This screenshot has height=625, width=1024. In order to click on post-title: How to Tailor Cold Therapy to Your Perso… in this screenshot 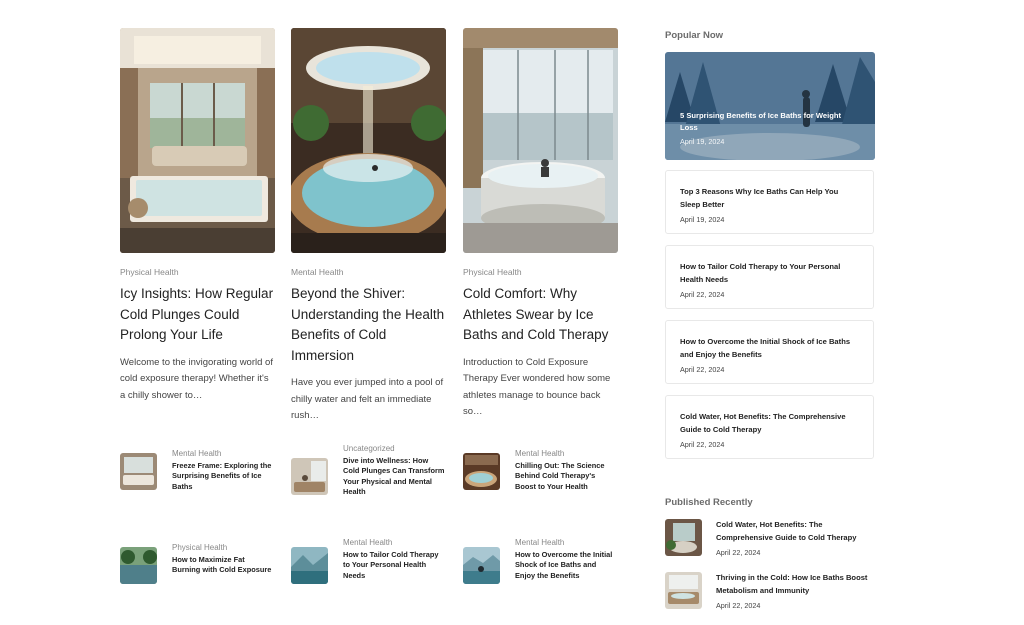, I will do `click(394, 565)`.